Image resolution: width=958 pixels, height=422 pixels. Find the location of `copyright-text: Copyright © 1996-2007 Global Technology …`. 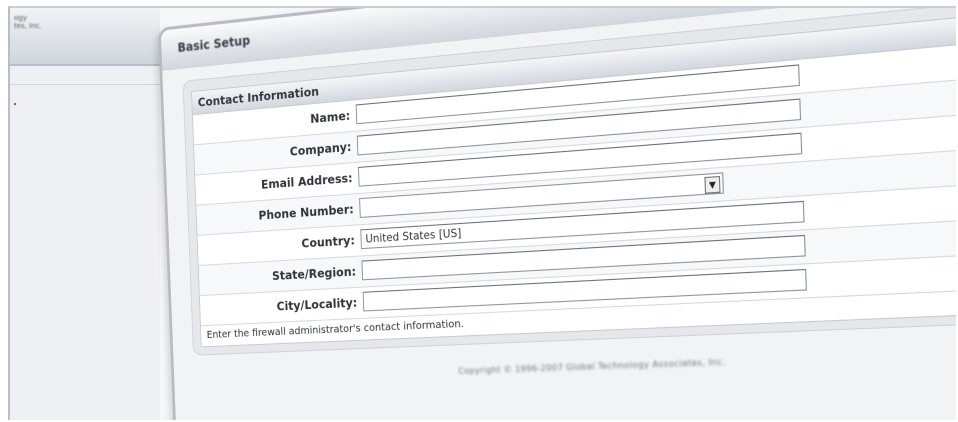

copyright-text: Copyright © 1996-2007 Global Technology … is located at coordinates (592, 366).